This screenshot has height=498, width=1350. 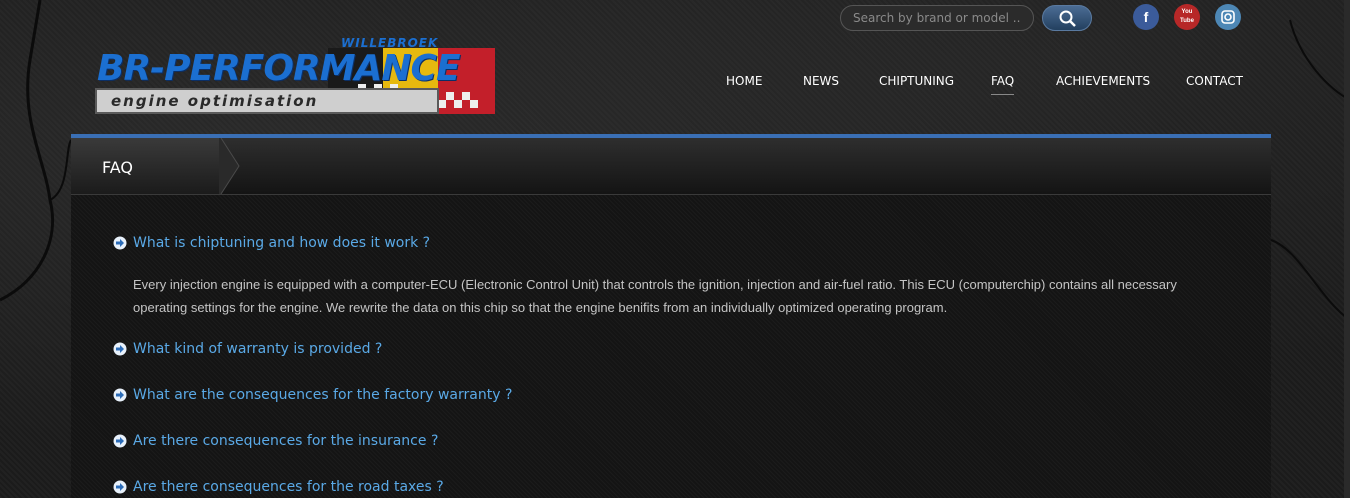 What do you see at coordinates (1003, 84) in the screenshot?
I see `nav-faq: FAQ` at bounding box center [1003, 84].